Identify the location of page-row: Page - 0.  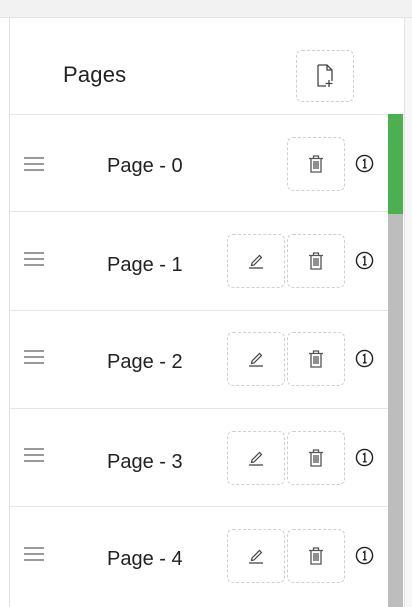
(199, 163).